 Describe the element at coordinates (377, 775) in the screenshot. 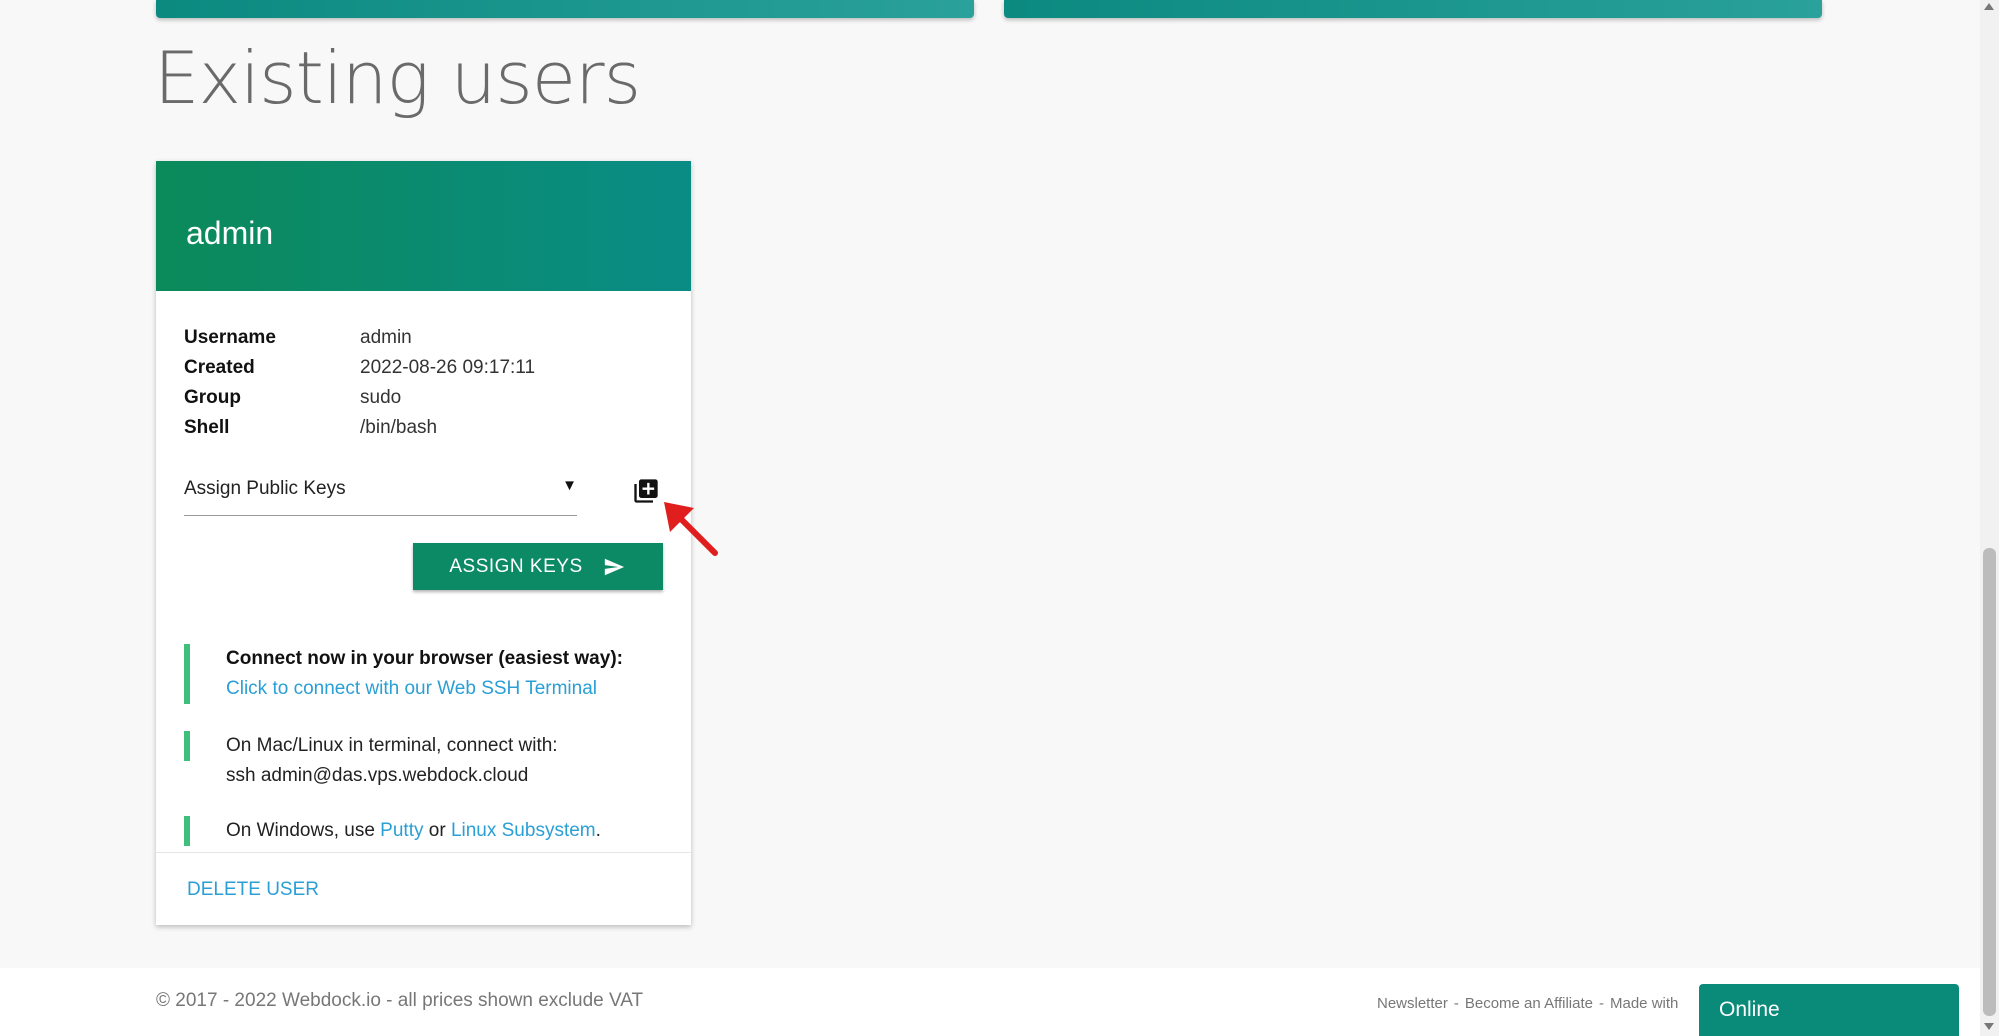

I see `connect-mac-line2: ssh admin@das.vps.webdock.cloud` at that location.